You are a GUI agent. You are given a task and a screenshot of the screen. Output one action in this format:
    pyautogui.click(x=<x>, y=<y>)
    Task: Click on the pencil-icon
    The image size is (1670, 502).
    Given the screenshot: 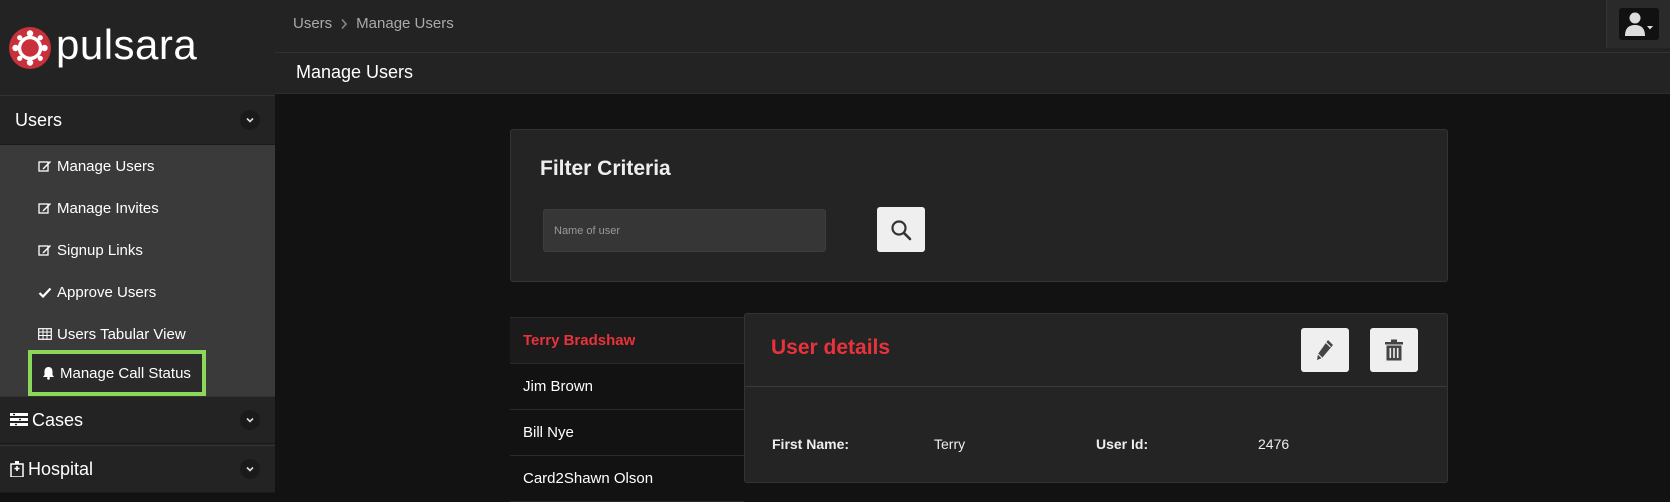 What is the action you would take?
    pyautogui.click(x=1325, y=350)
    